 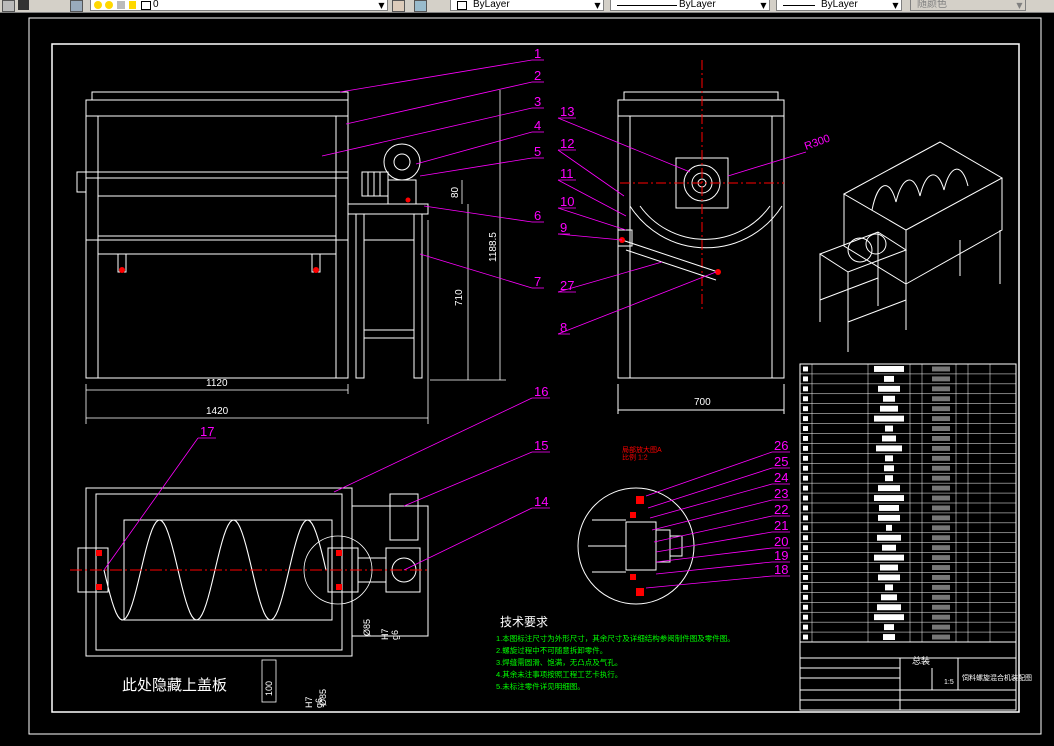 What do you see at coordinates (541, 501) in the screenshot?
I see `balloon-14: 14` at bounding box center [541, 501].